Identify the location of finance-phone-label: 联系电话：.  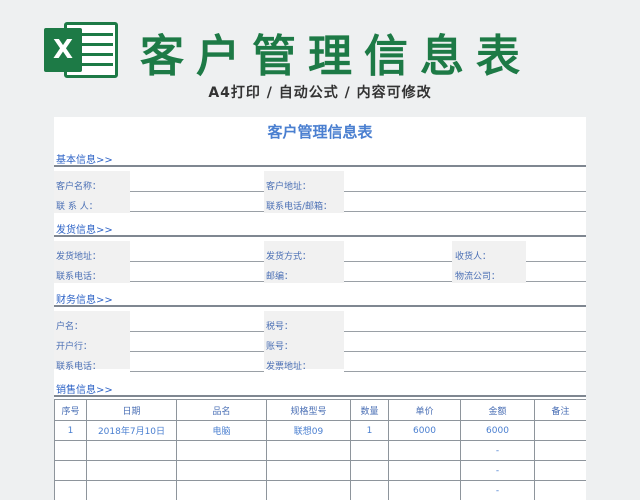
(79, 367).